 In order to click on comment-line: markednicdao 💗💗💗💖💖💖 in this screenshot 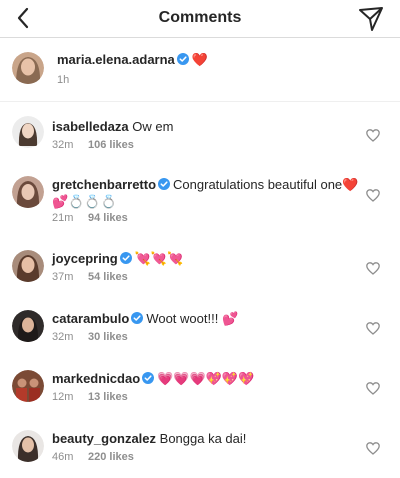, I will do `click(153, 379)`.